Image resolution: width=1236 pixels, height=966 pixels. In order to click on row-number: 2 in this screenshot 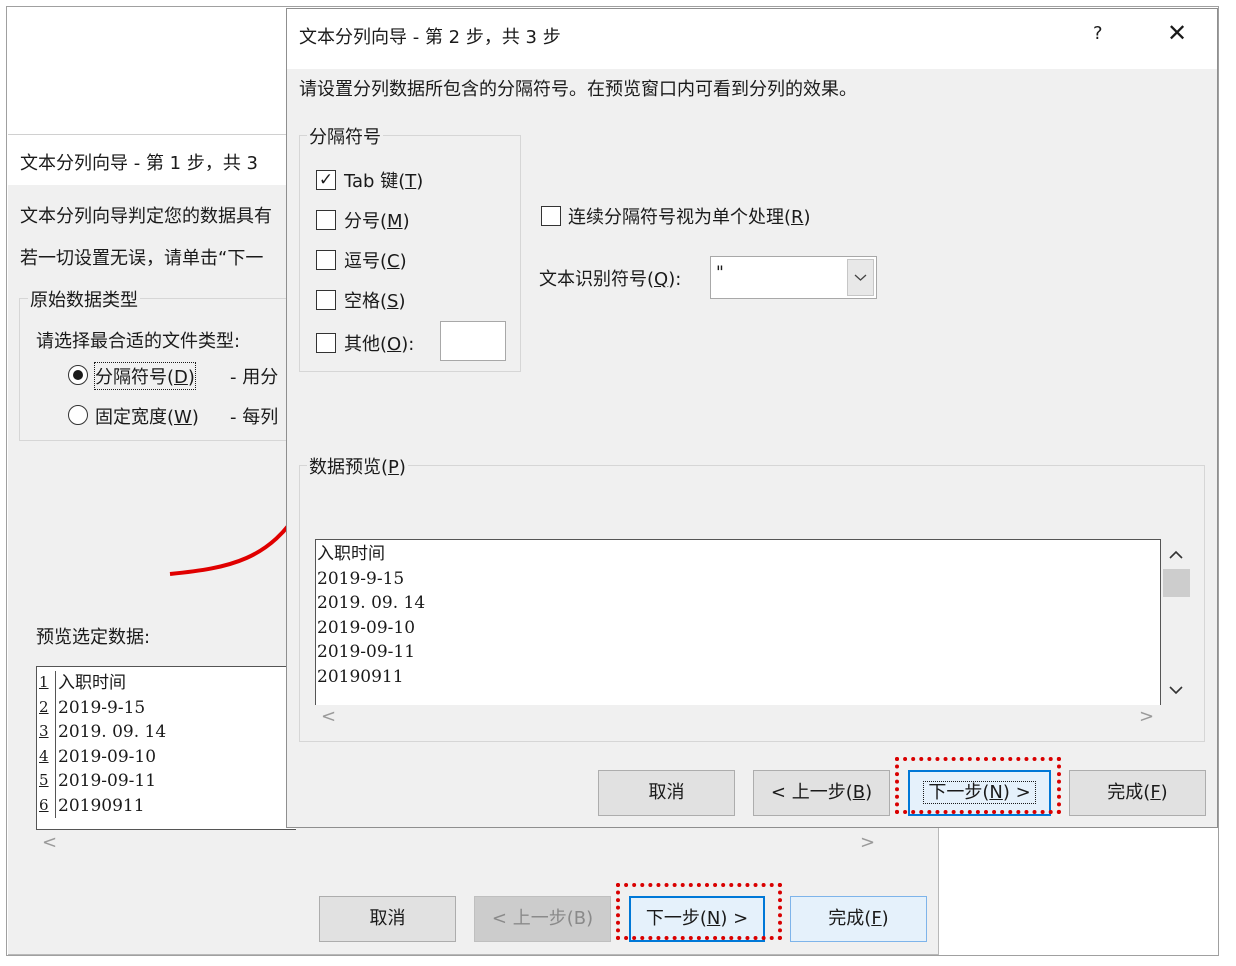, I will do `click(44, 706)`.